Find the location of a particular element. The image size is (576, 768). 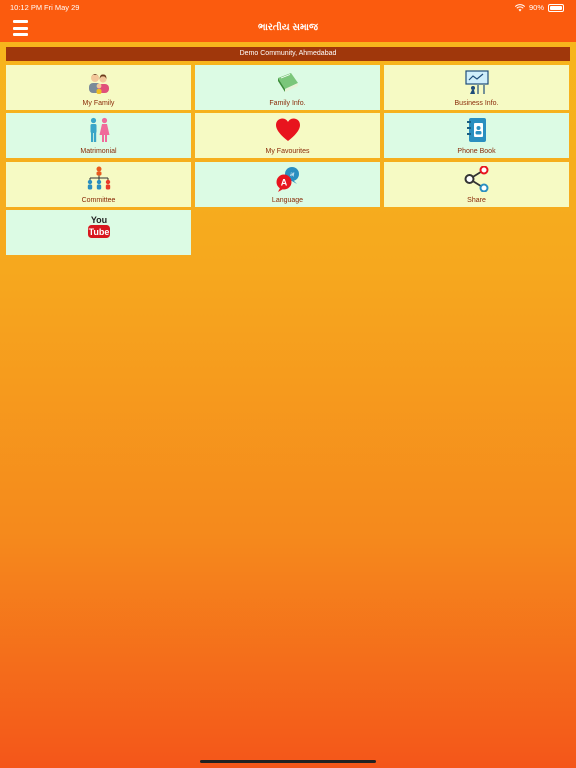

family-icon is located at coordinates (98, 84).